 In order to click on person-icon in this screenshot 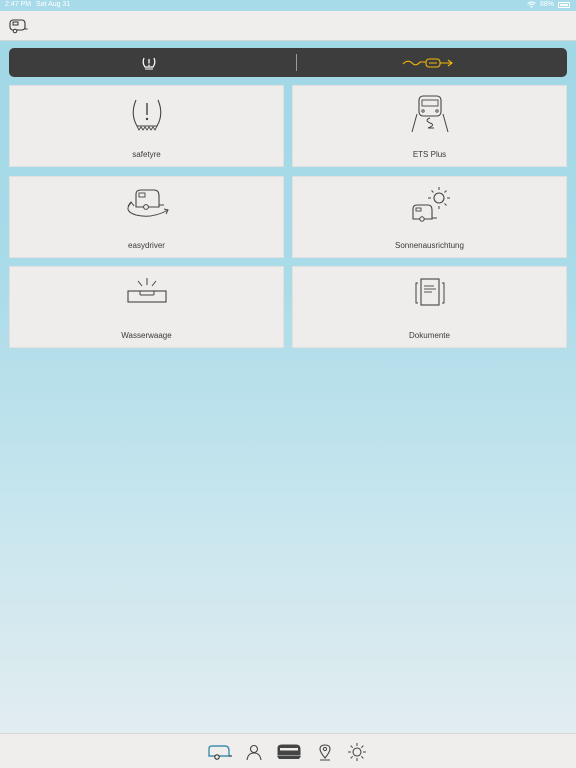, I will do `click(254, 752)`.